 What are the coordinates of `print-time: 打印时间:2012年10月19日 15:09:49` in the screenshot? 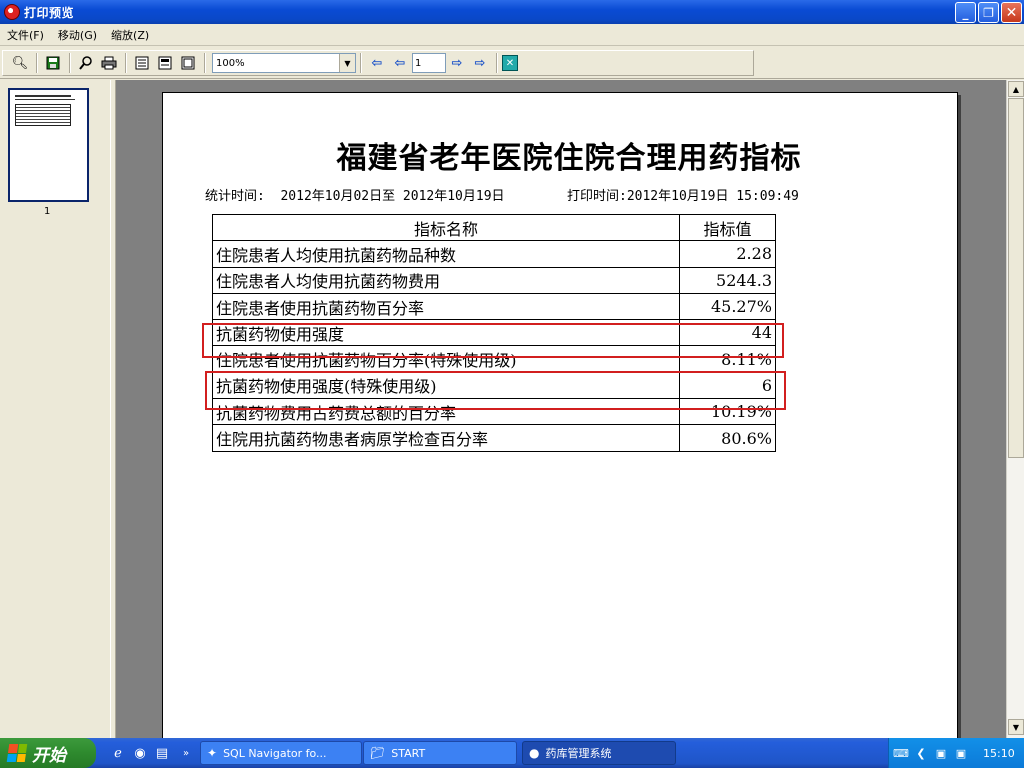 It's located at (683, 194).